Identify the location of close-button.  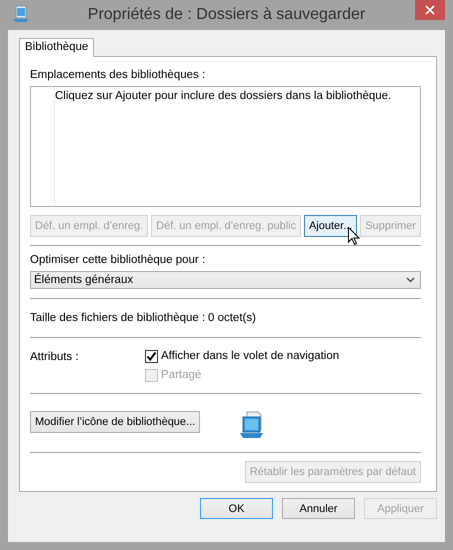
(430, 10).